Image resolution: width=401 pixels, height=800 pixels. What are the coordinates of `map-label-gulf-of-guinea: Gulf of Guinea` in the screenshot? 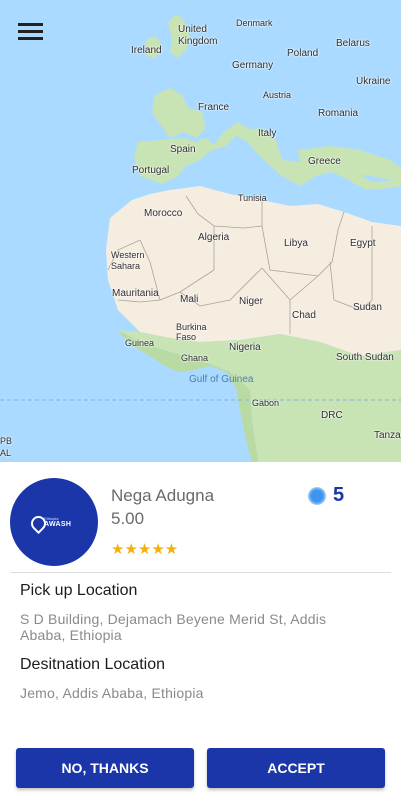 It's located at (221, 379).